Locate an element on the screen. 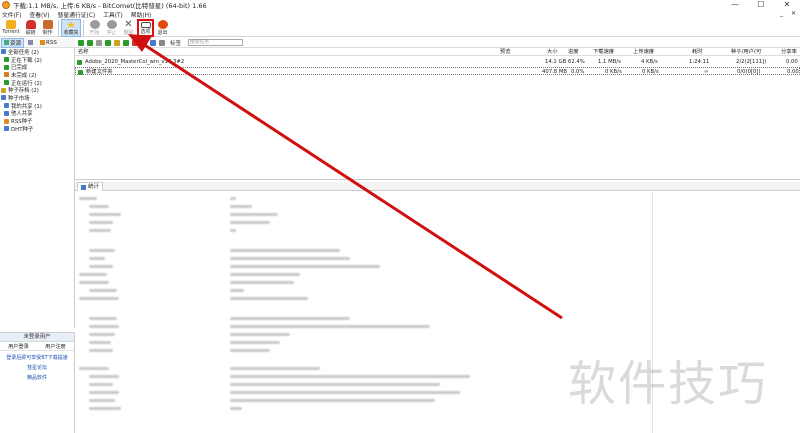  move-down-icon is located at coordinates (153, 42).